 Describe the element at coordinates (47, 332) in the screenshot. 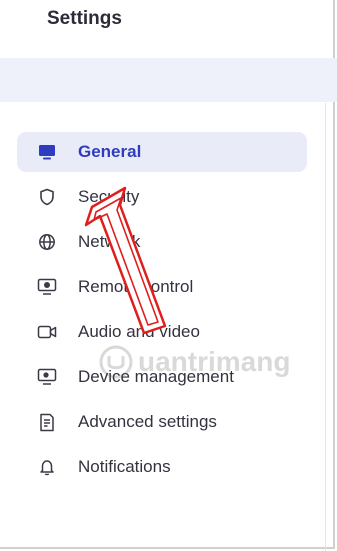

I see `video-camera-icon` at that location.